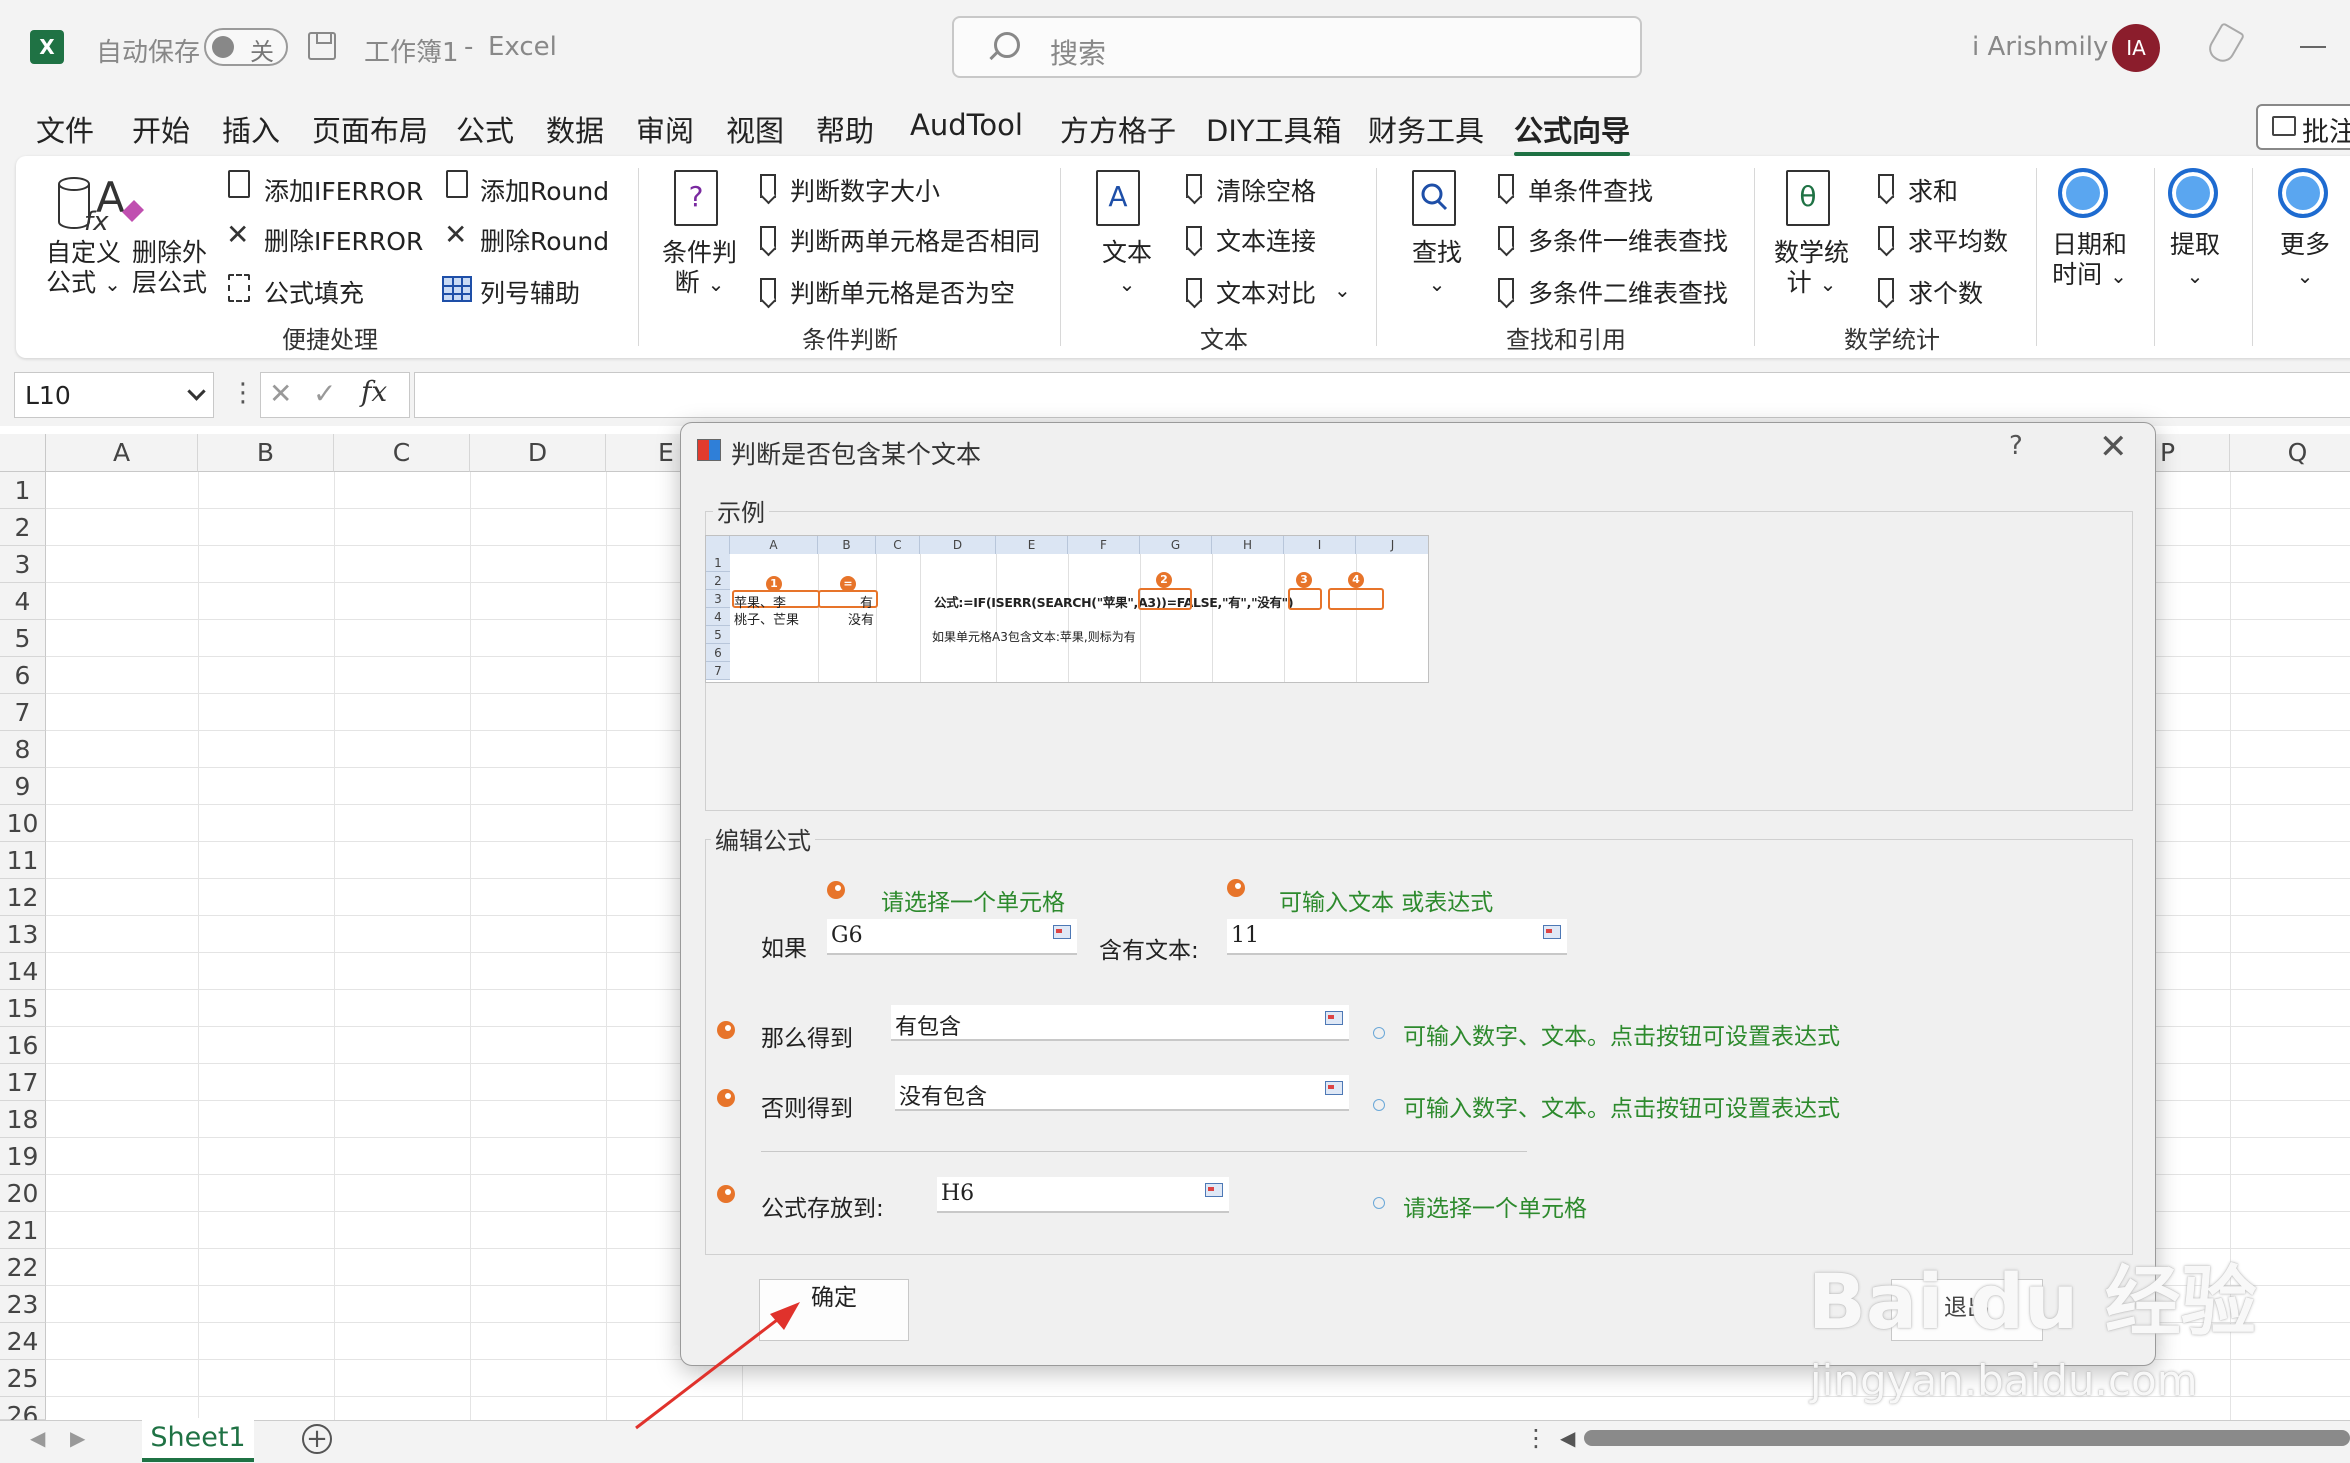 The image size is (2350, 1463). Describe the element at coordinates (114, 395) in the screenshot. I see `name-box: L10` at that location.